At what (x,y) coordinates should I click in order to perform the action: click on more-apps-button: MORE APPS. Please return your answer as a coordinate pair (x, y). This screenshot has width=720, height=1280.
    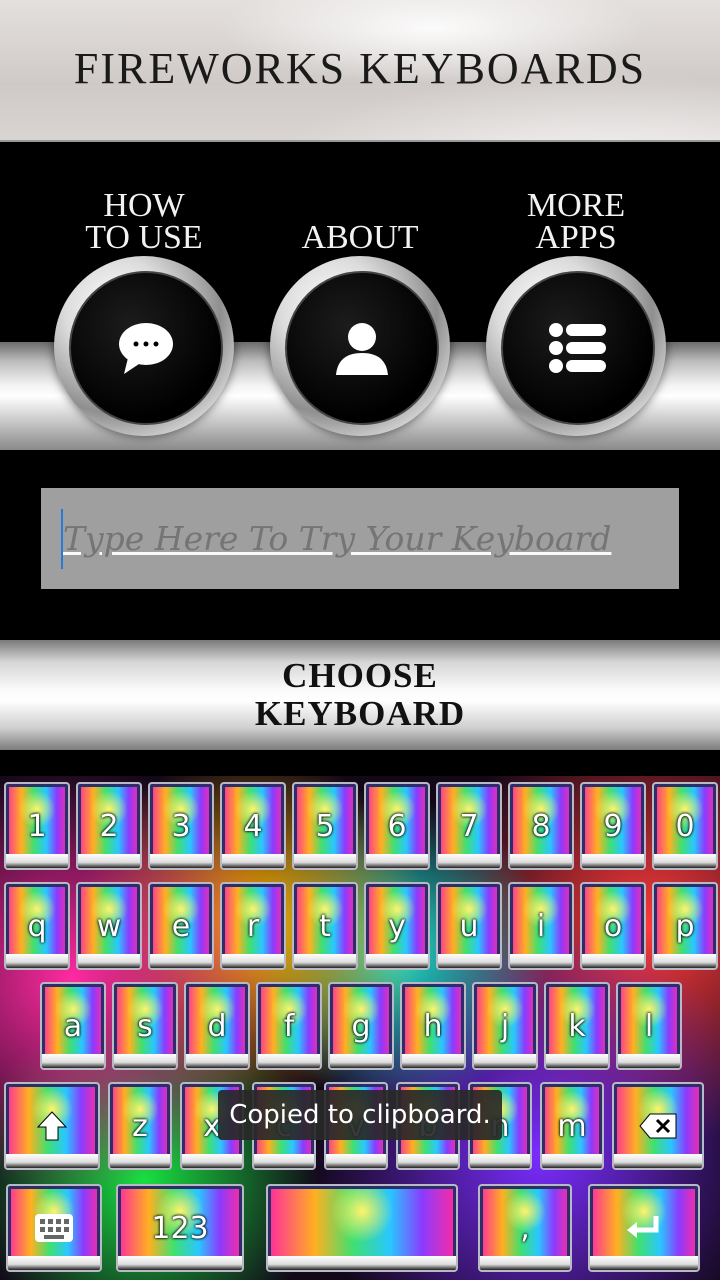
    Looking at the image, I should click on (576, 308).